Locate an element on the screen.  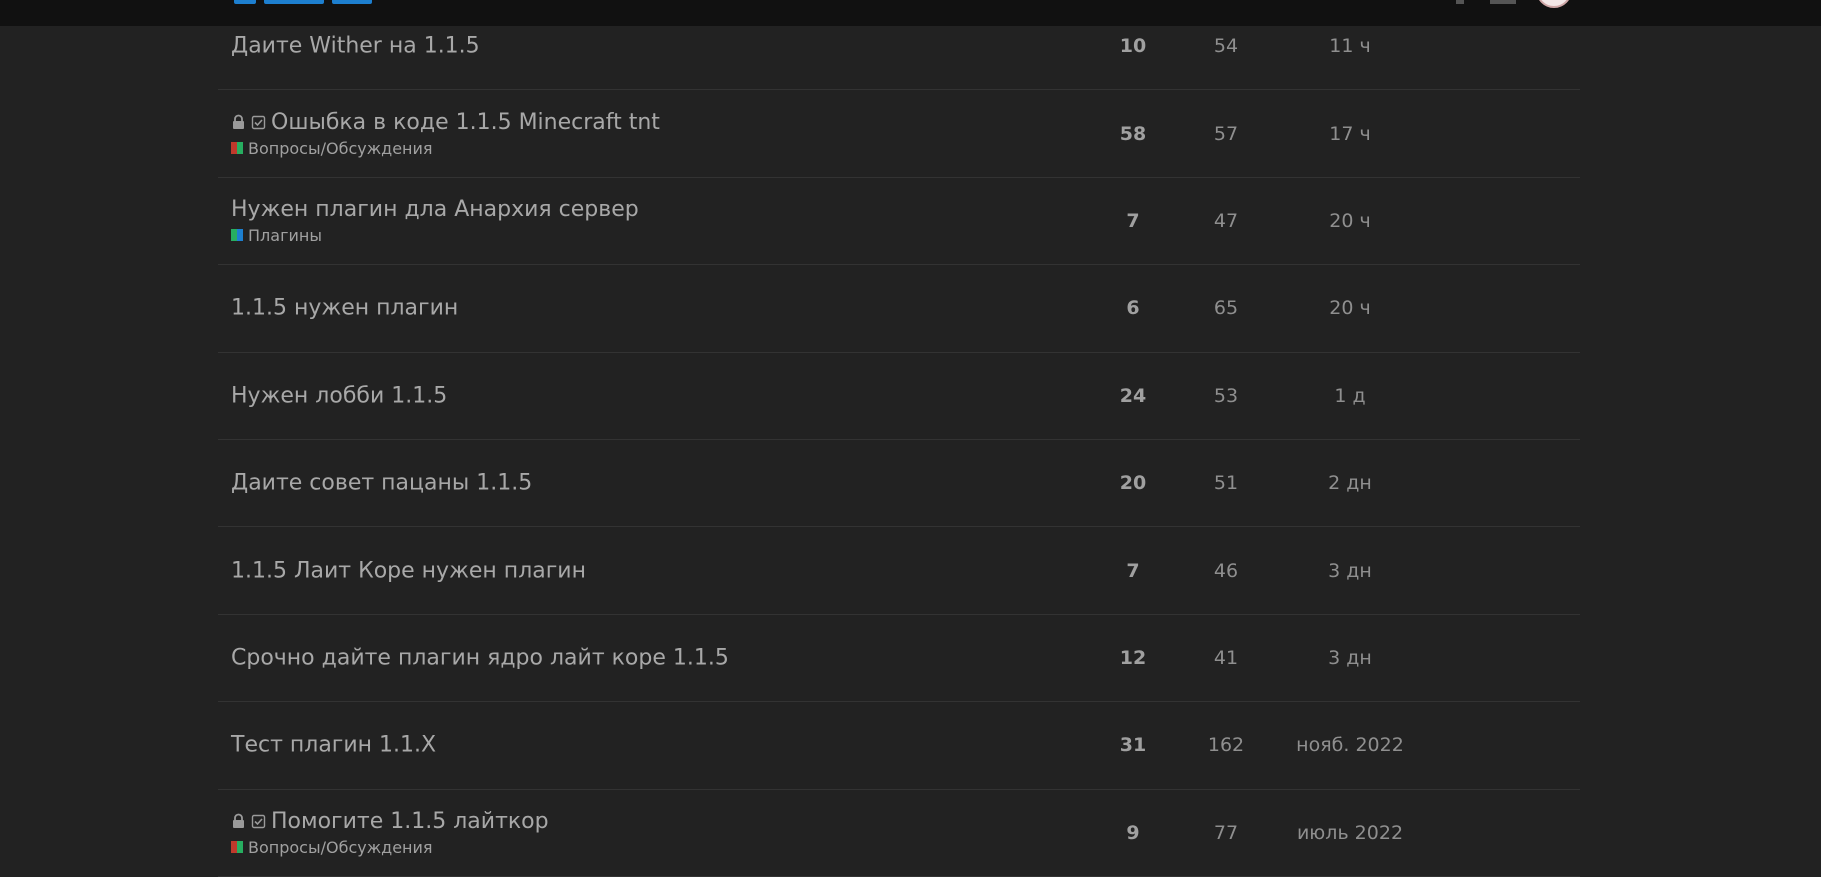
topic-title-line: Нужен плагин дла Анархия сервер is located at coordinates (435, 209).